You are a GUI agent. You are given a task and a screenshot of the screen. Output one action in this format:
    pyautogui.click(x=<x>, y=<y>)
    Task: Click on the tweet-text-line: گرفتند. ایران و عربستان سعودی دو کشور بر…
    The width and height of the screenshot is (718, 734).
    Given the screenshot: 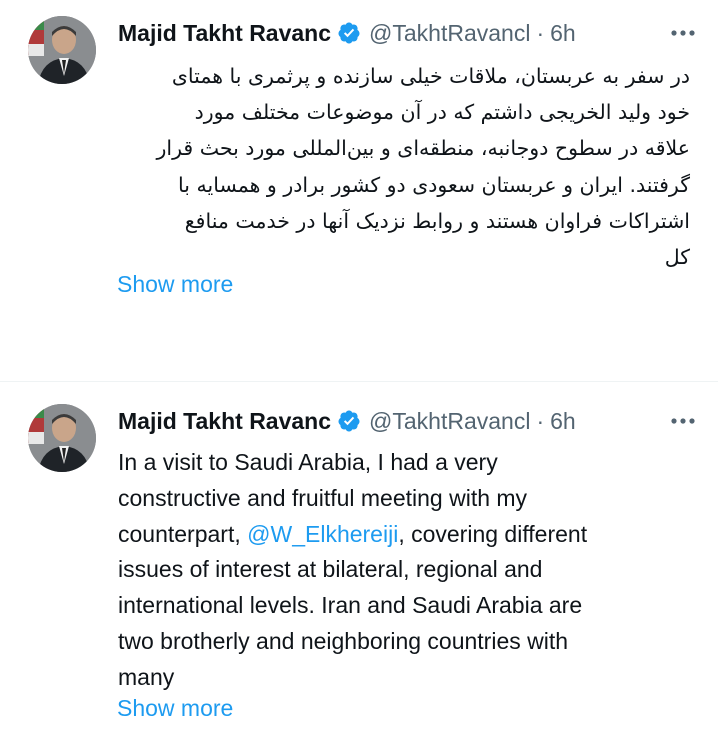 What is the action you would take?
    pyautogui.click(x=434, y=184)
    